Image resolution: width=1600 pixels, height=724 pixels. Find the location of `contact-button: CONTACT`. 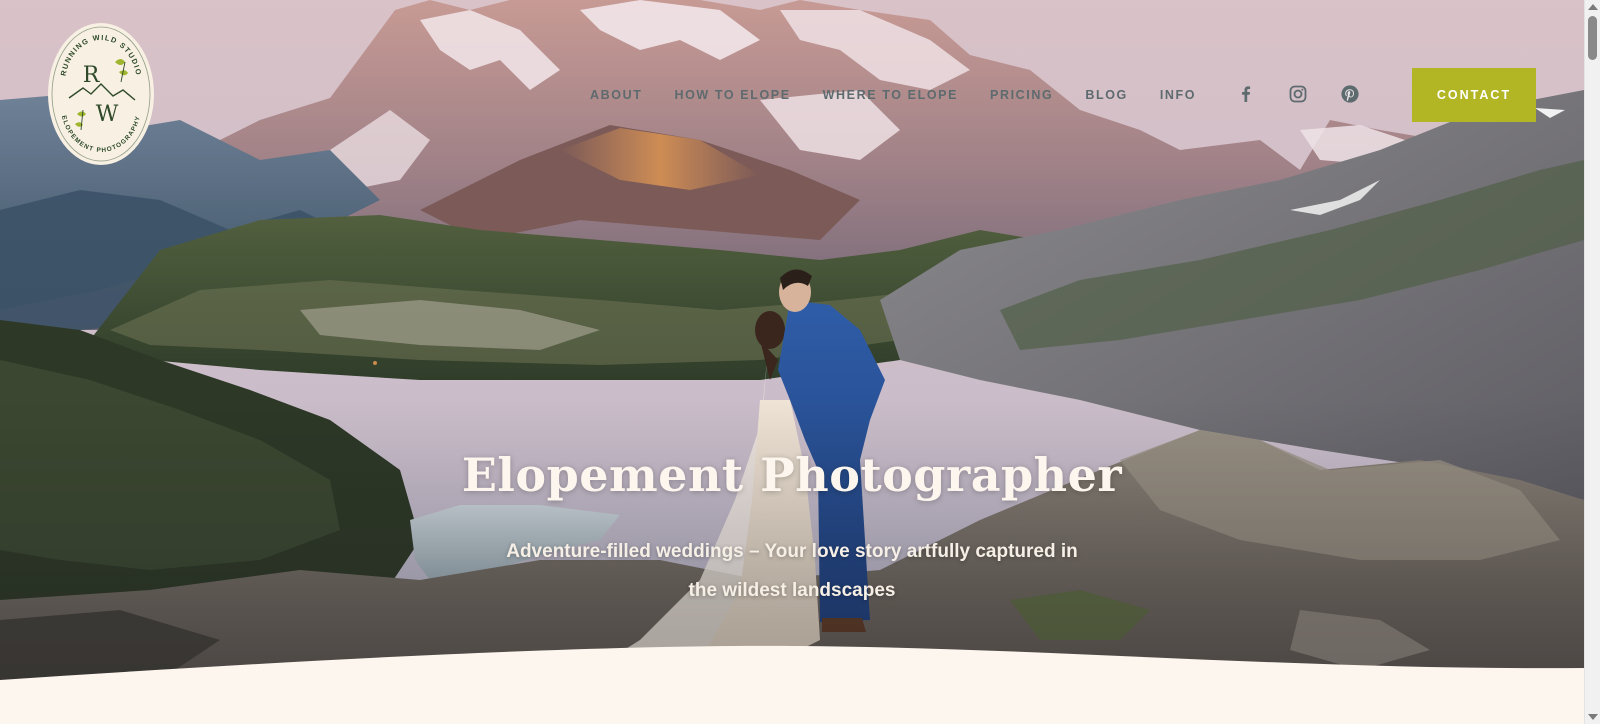

contact-button: CONTACT is located at coordinates (1474, 95).